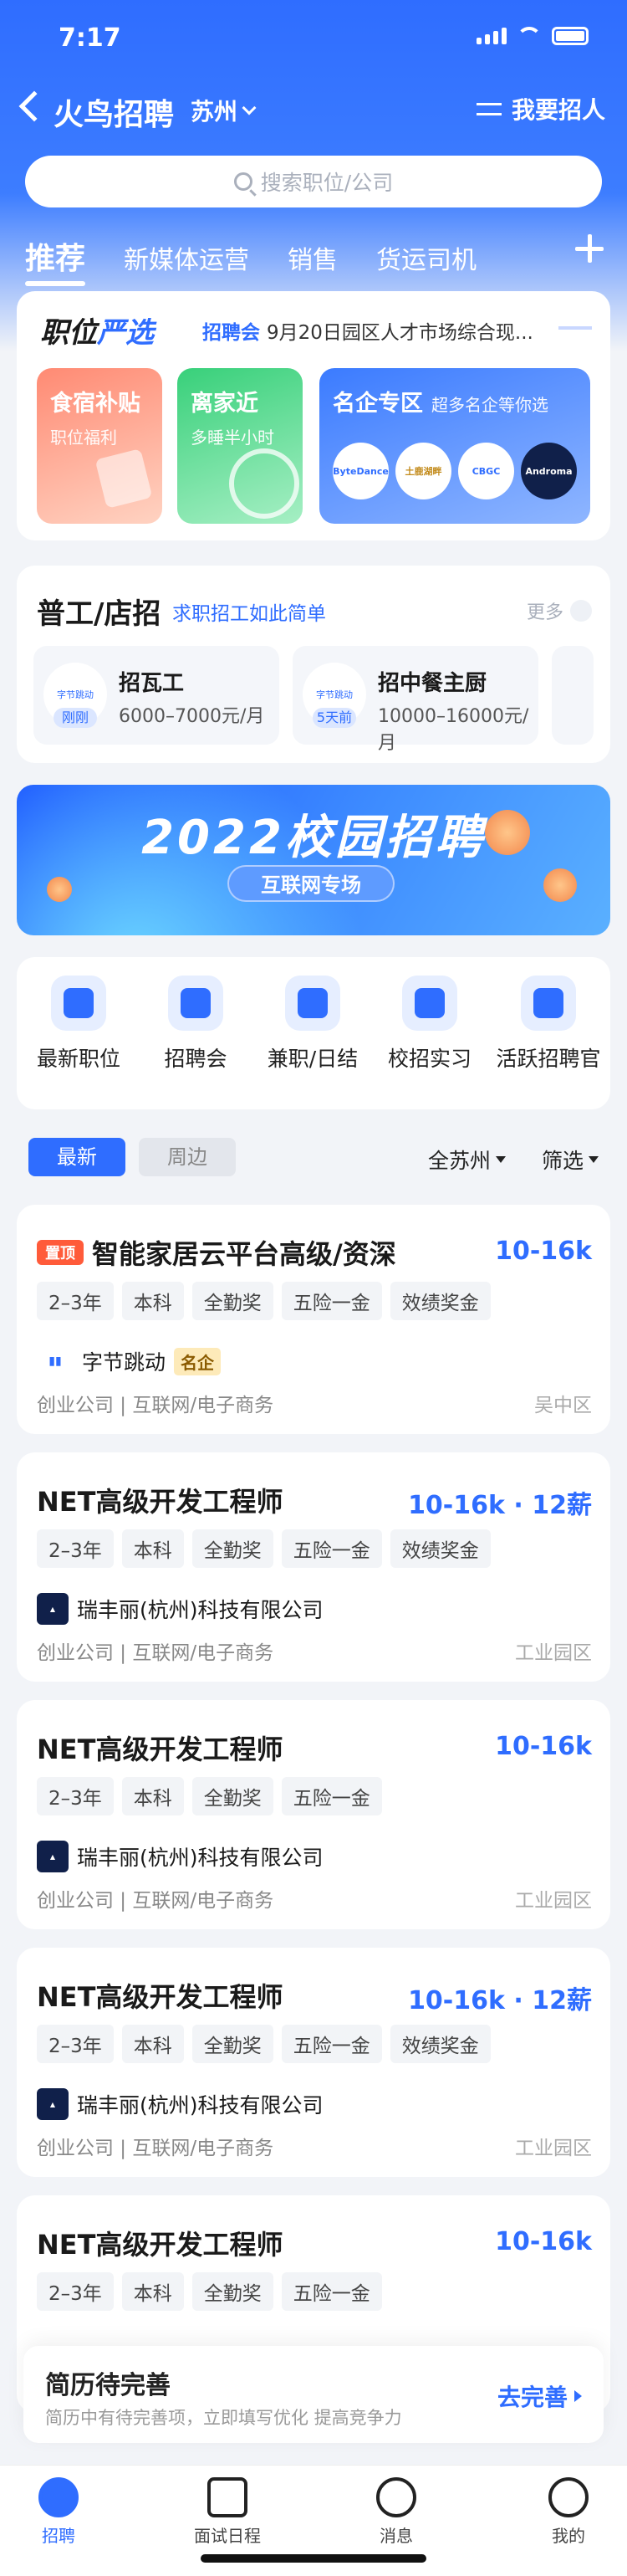 This screenshot has width=627, height=2576. What do you see at coordinates (548, 1025) in the screenshot?
I see `quick-active-recruiters: 活跃招聘官` at bounding box center [548, 1025].